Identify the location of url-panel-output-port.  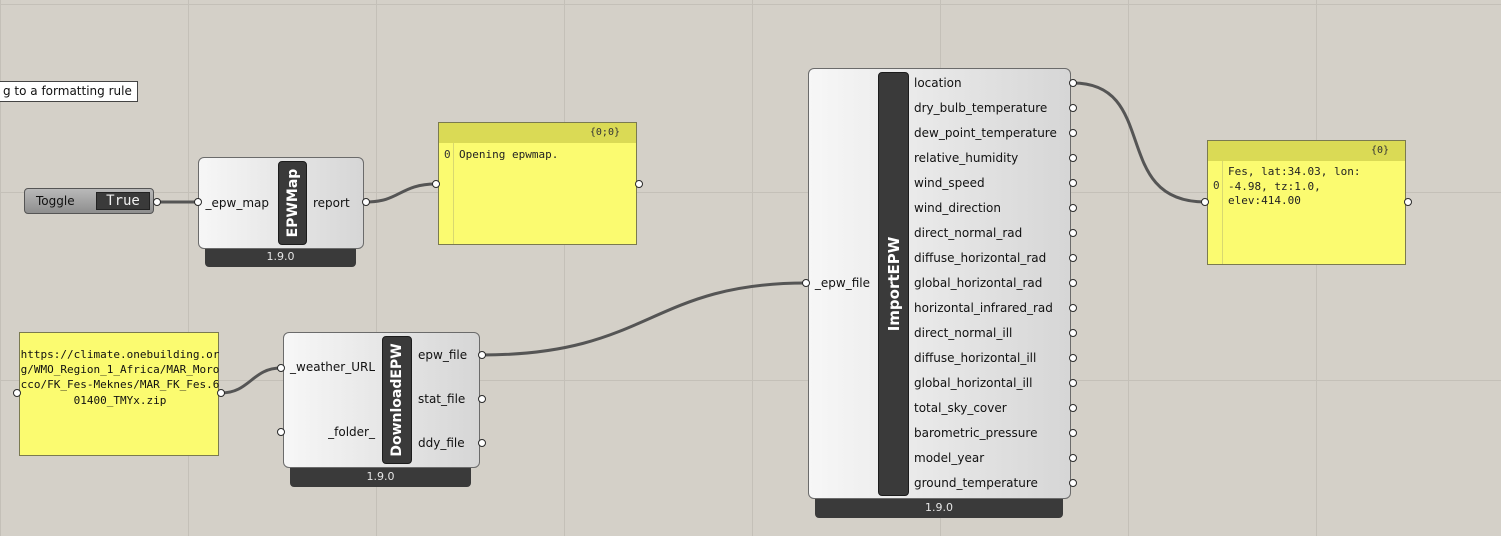
(221, 393).